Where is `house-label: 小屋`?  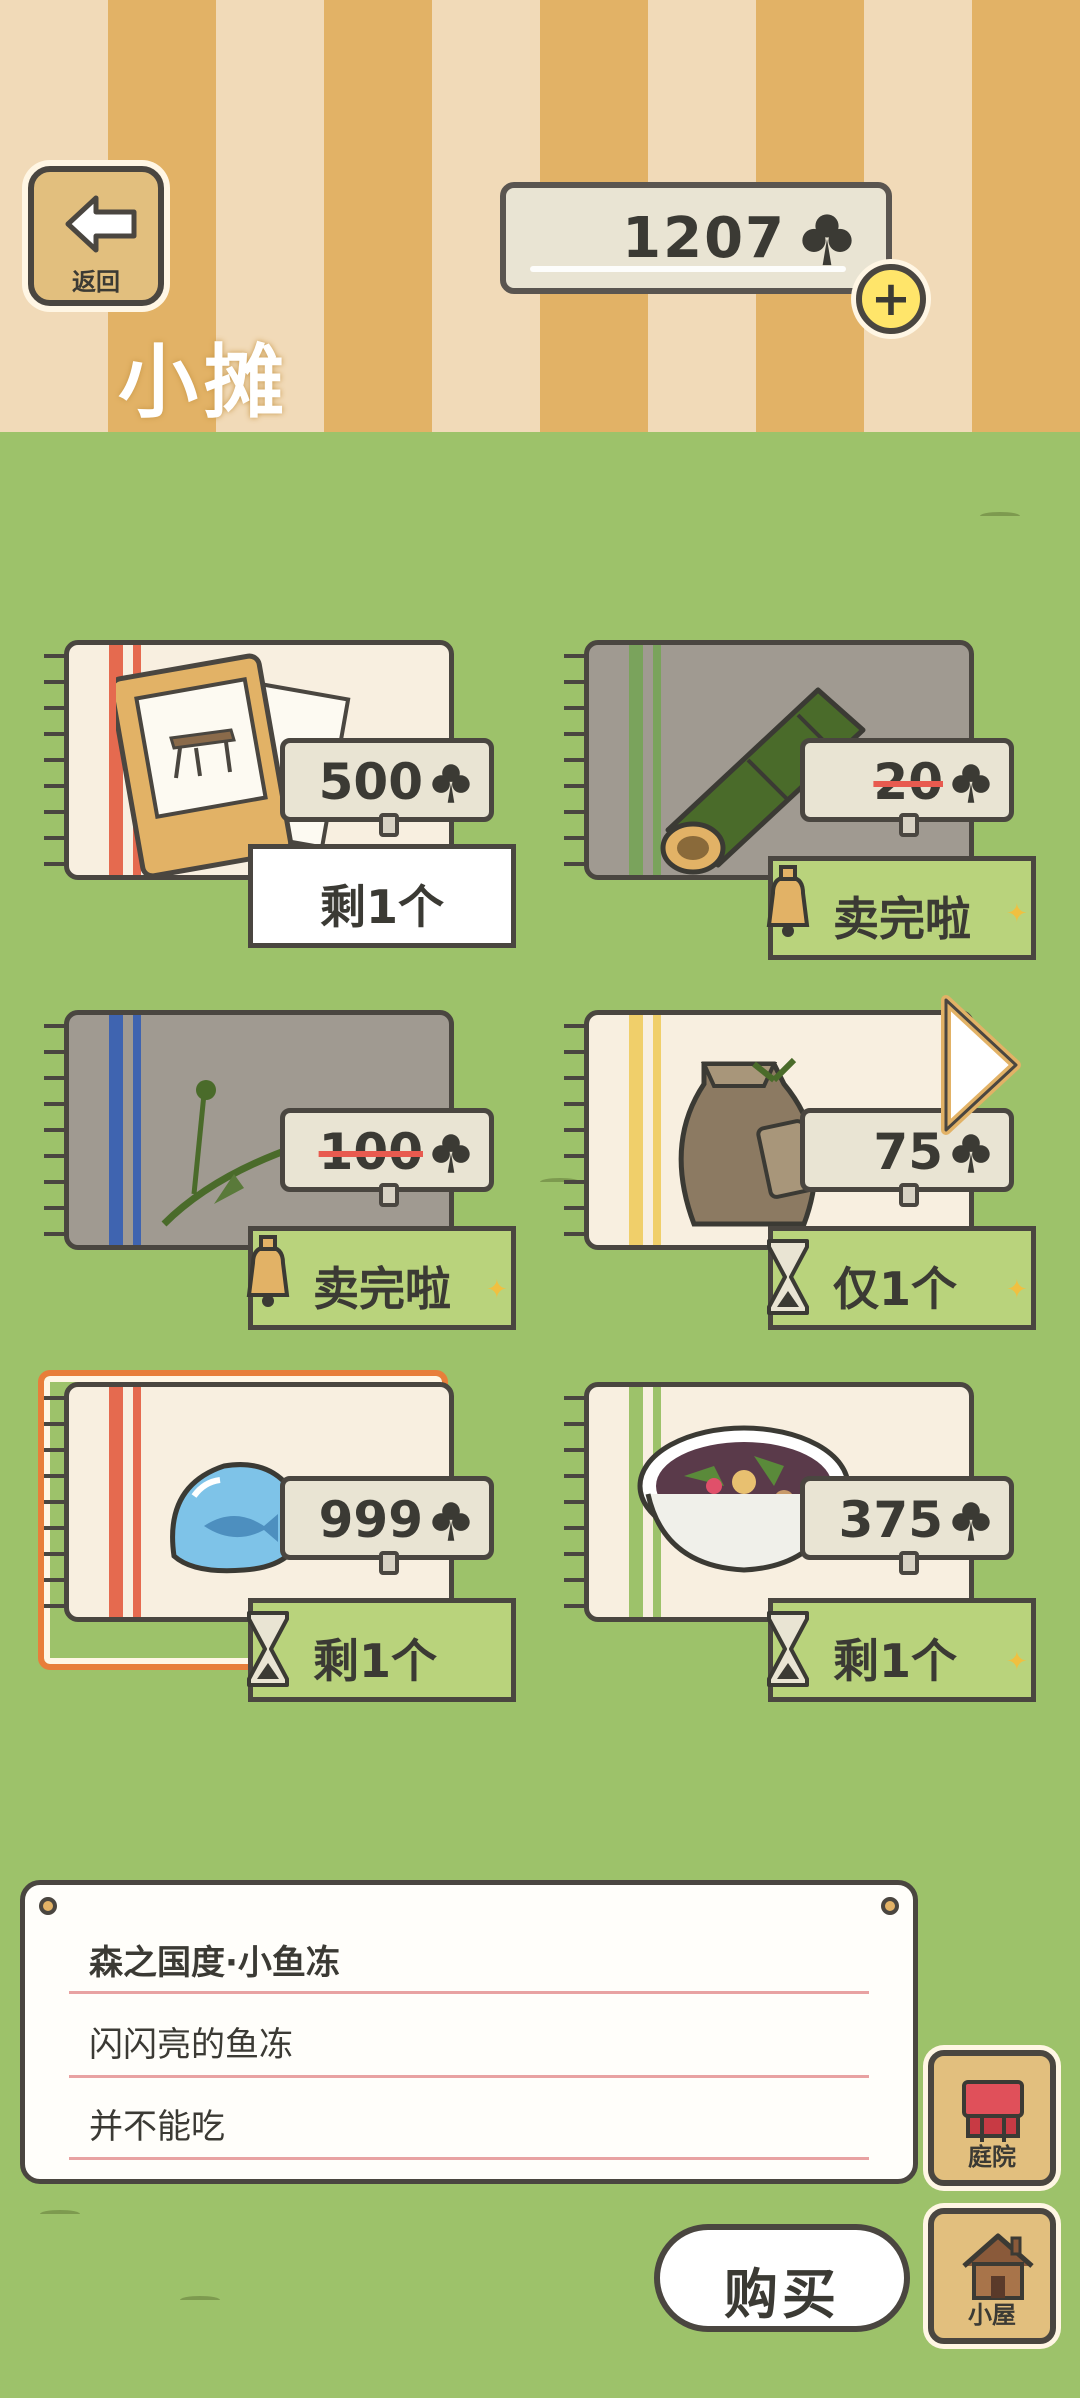
house-label: 小屋 is located at coordinates (992, 2315).